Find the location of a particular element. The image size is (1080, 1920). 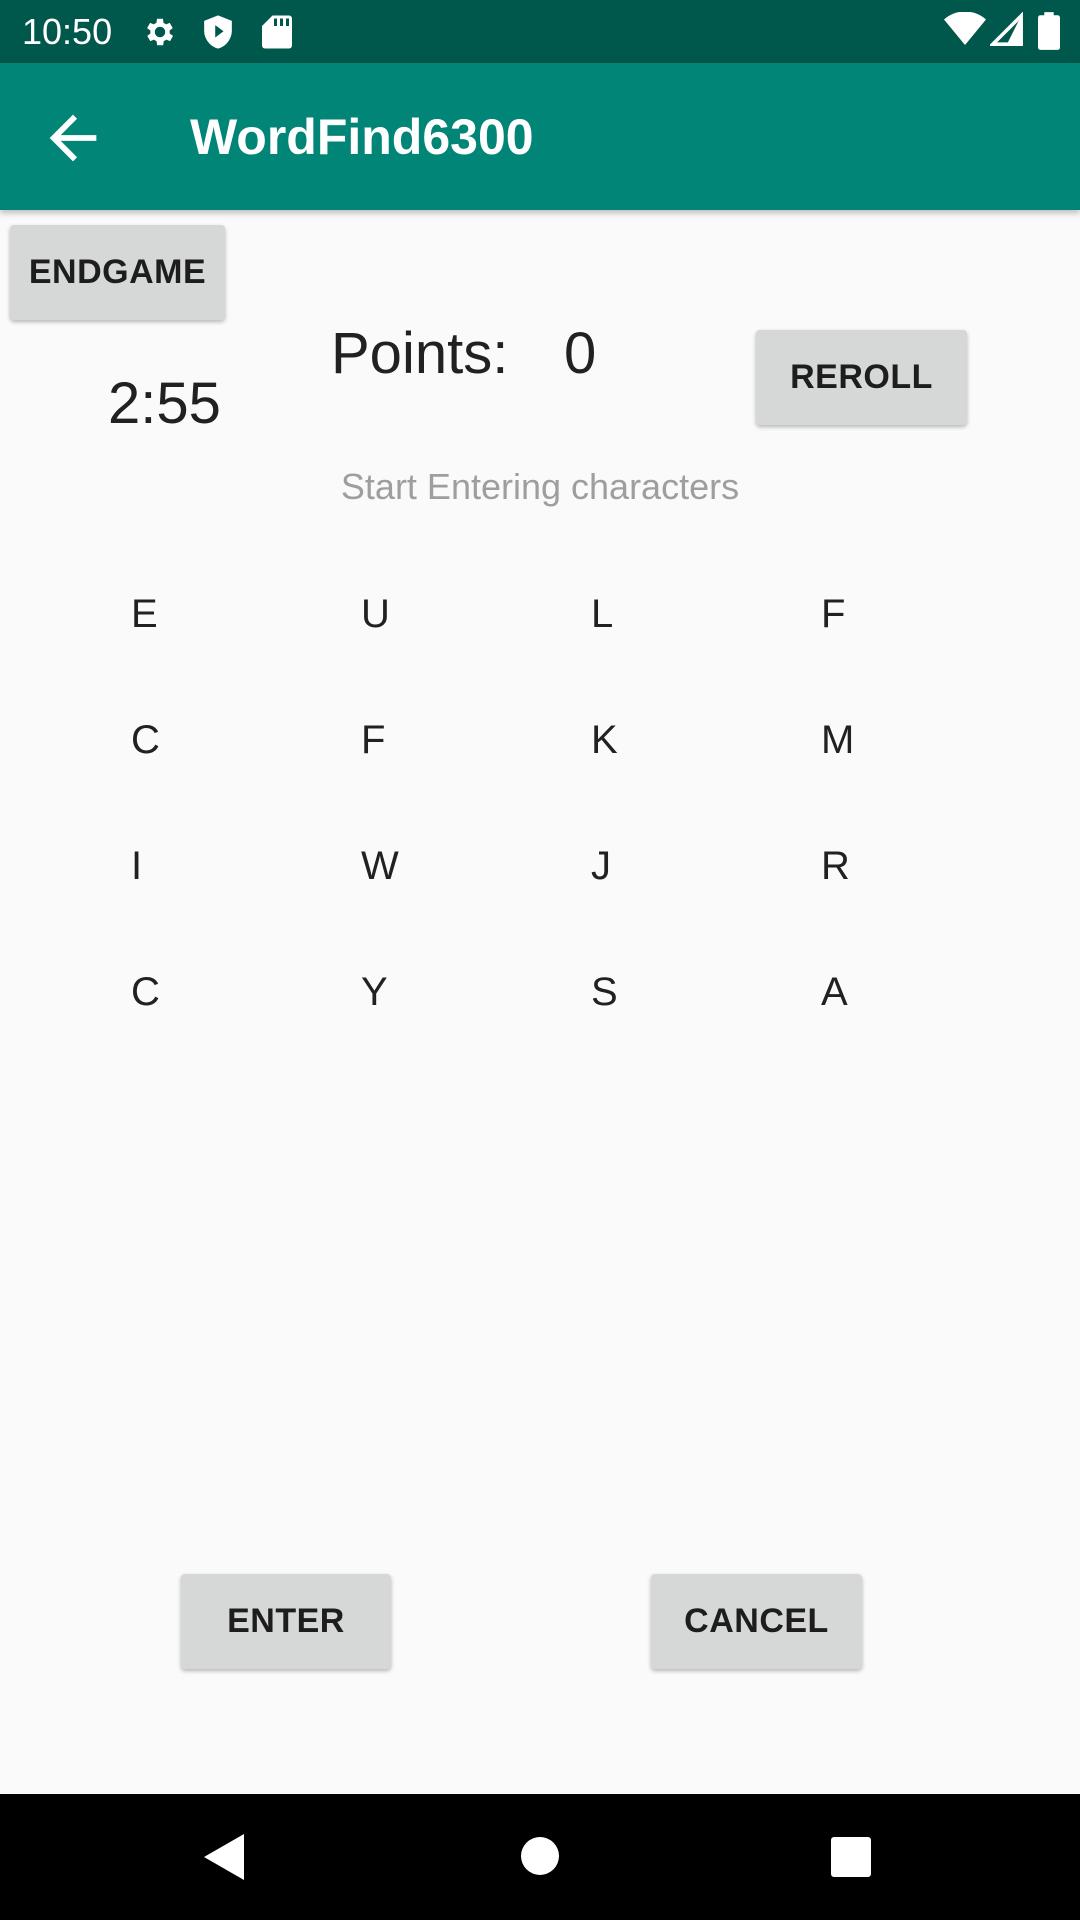

letter-cell: K is located at coordinates (604, 740).